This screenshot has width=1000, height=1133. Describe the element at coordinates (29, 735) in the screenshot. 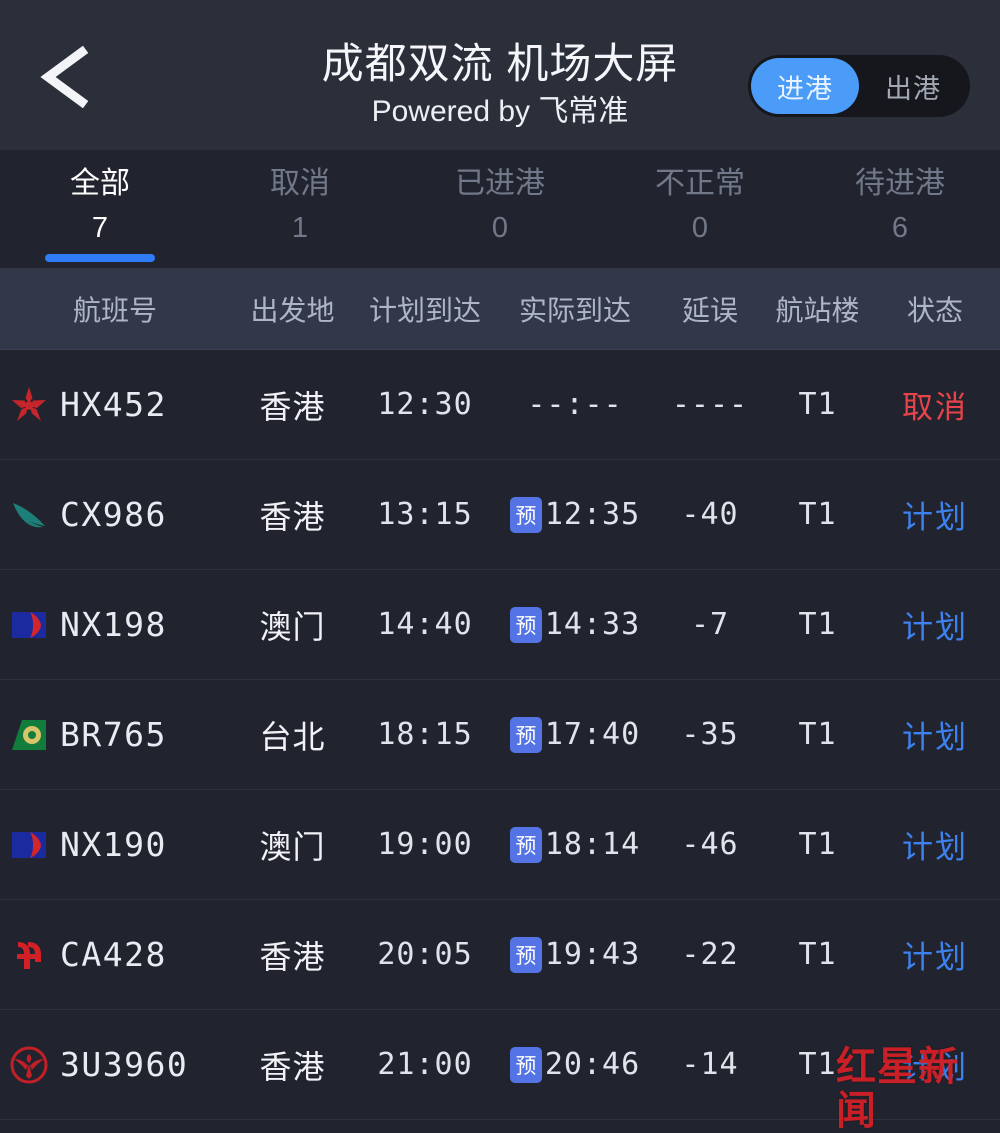

I see `eva-air-logo-icon` at that location.